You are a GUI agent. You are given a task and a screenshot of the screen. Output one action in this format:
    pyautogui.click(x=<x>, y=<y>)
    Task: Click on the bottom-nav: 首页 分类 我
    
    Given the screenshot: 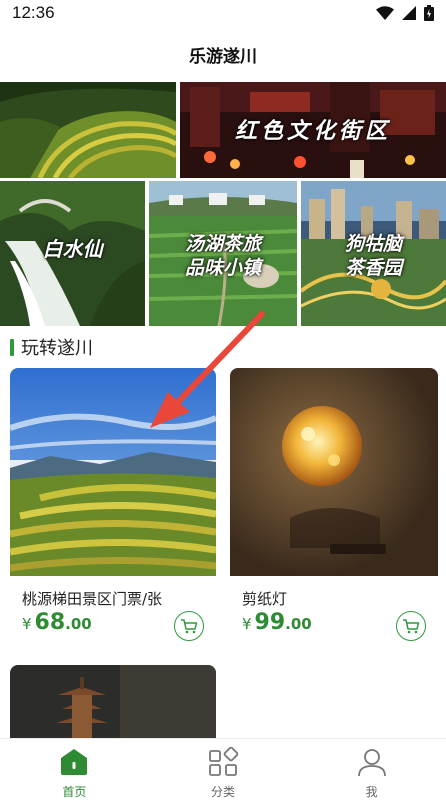 What is the action you would take?
    pyautogui.click(x=223, y=769)
    